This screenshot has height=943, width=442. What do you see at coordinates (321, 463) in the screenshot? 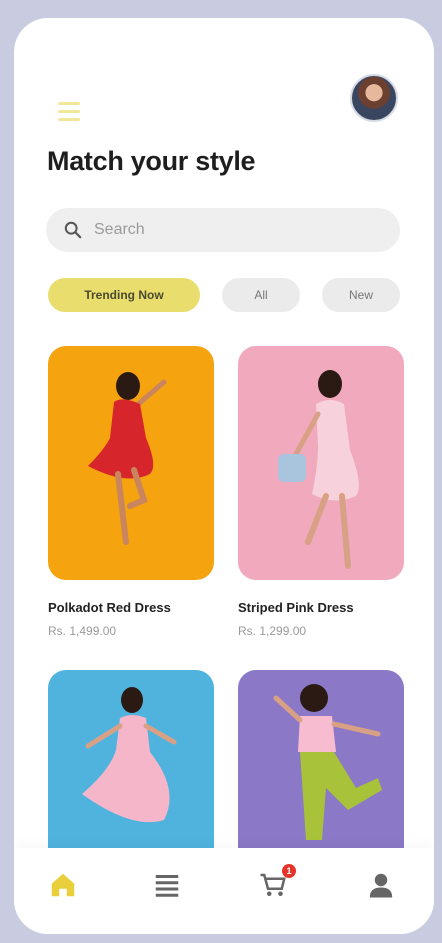
I see `product-image-striped-pink-dress` at bounding box center [321, 463].